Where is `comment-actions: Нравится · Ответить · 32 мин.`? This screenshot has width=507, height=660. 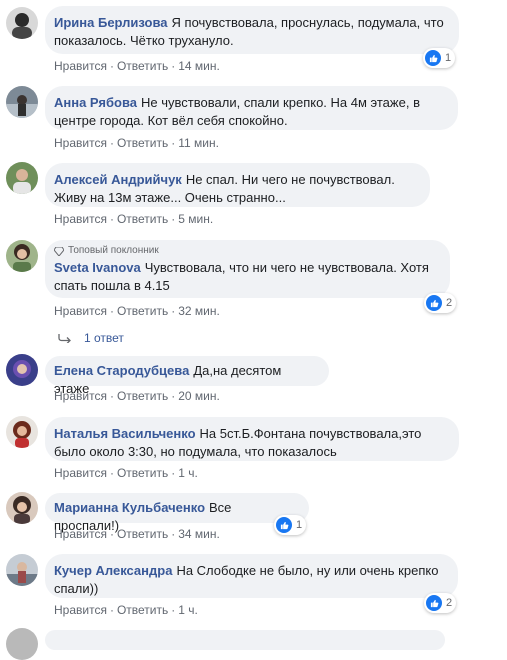
comment-actions: Нравится · Ответить · 32 мин. is located at coordinates (137, 311).